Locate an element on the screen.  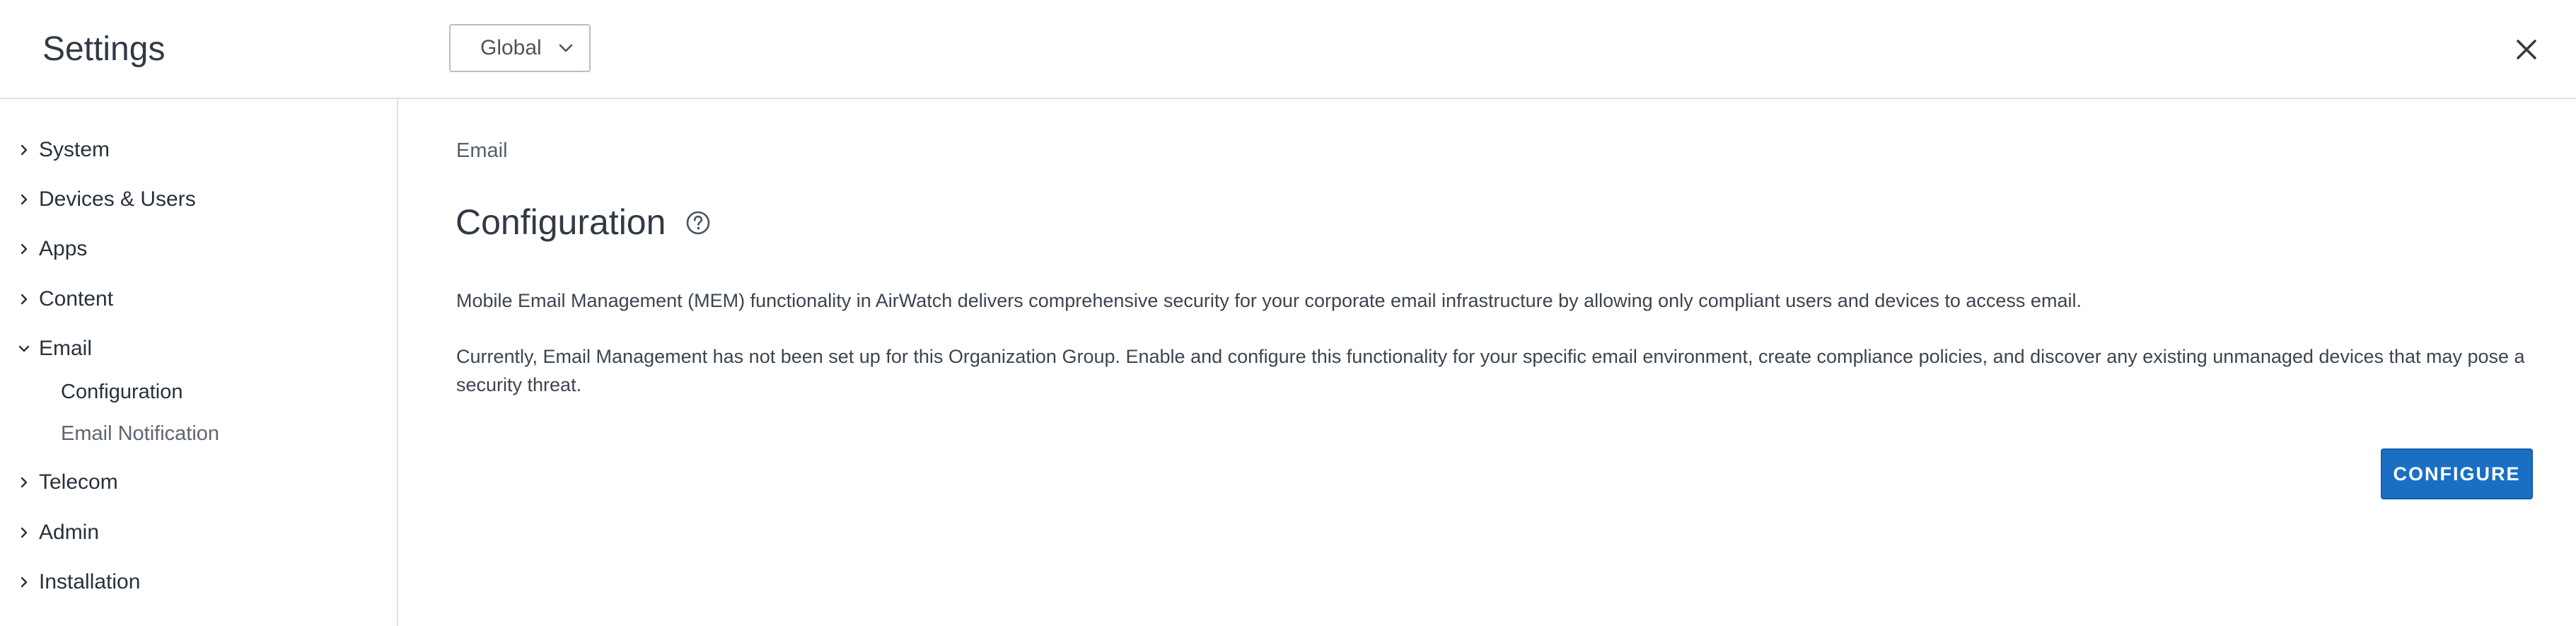
sidebar-item-label: Installation is located at coordinates (90, 581).